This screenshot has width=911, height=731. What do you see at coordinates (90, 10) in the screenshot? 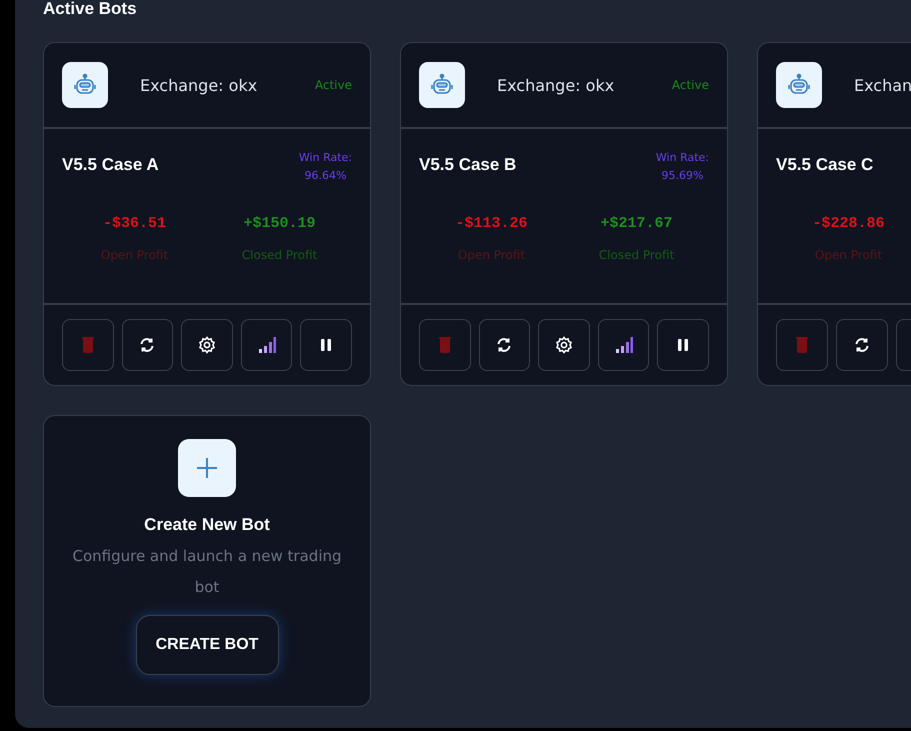
I see `section-title: Active Bots` at bounding box center [90, 10].